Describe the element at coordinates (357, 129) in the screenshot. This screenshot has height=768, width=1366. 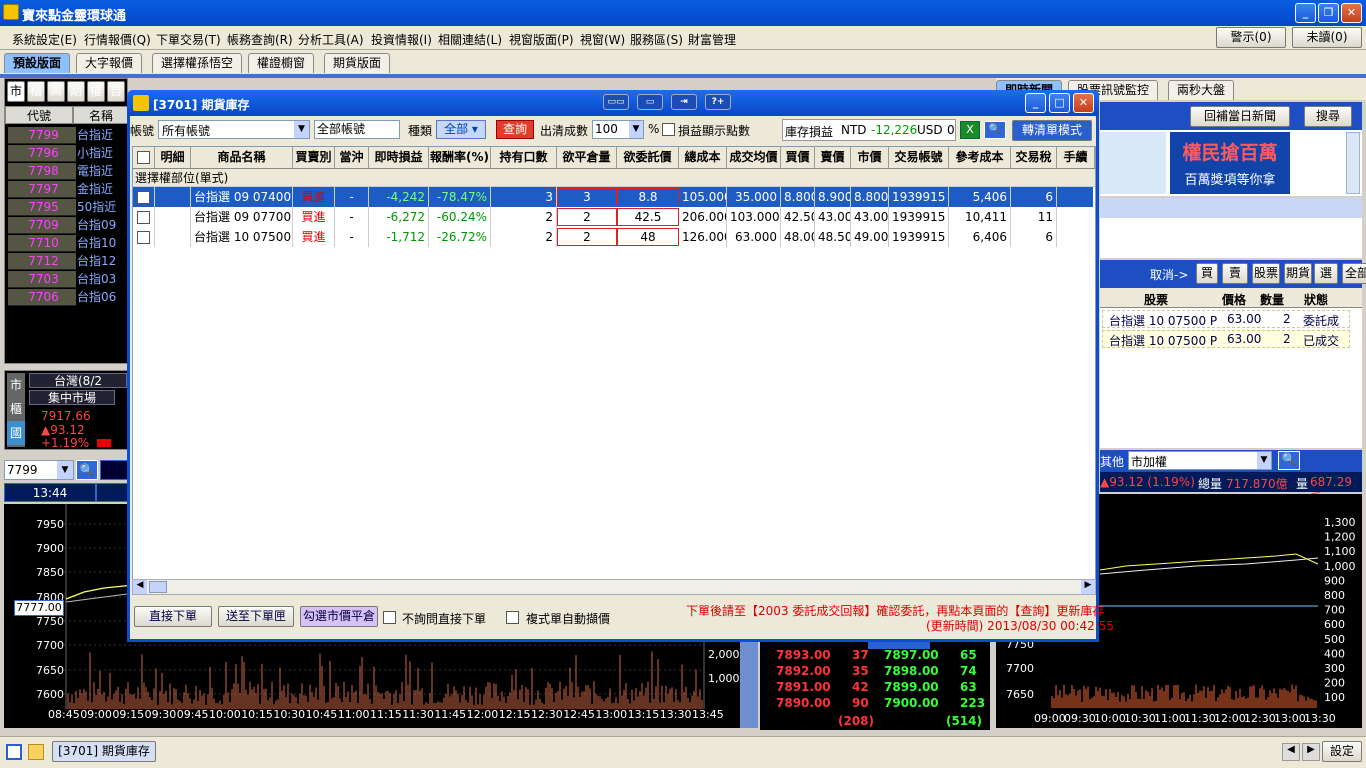
I see `all-accounts-field: 全部帳號` at that location.